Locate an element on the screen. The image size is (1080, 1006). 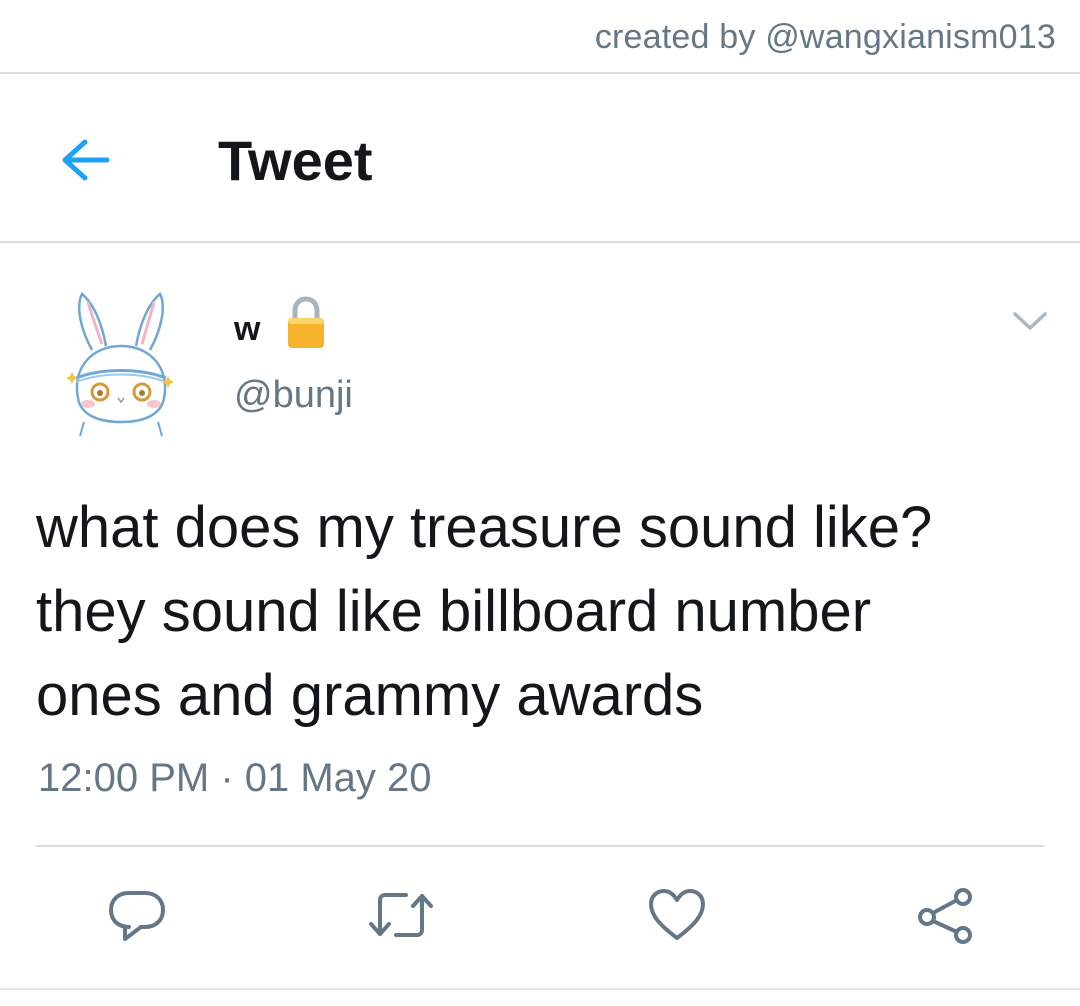
chevron-down-icon is located at coordinates (1030, 321).